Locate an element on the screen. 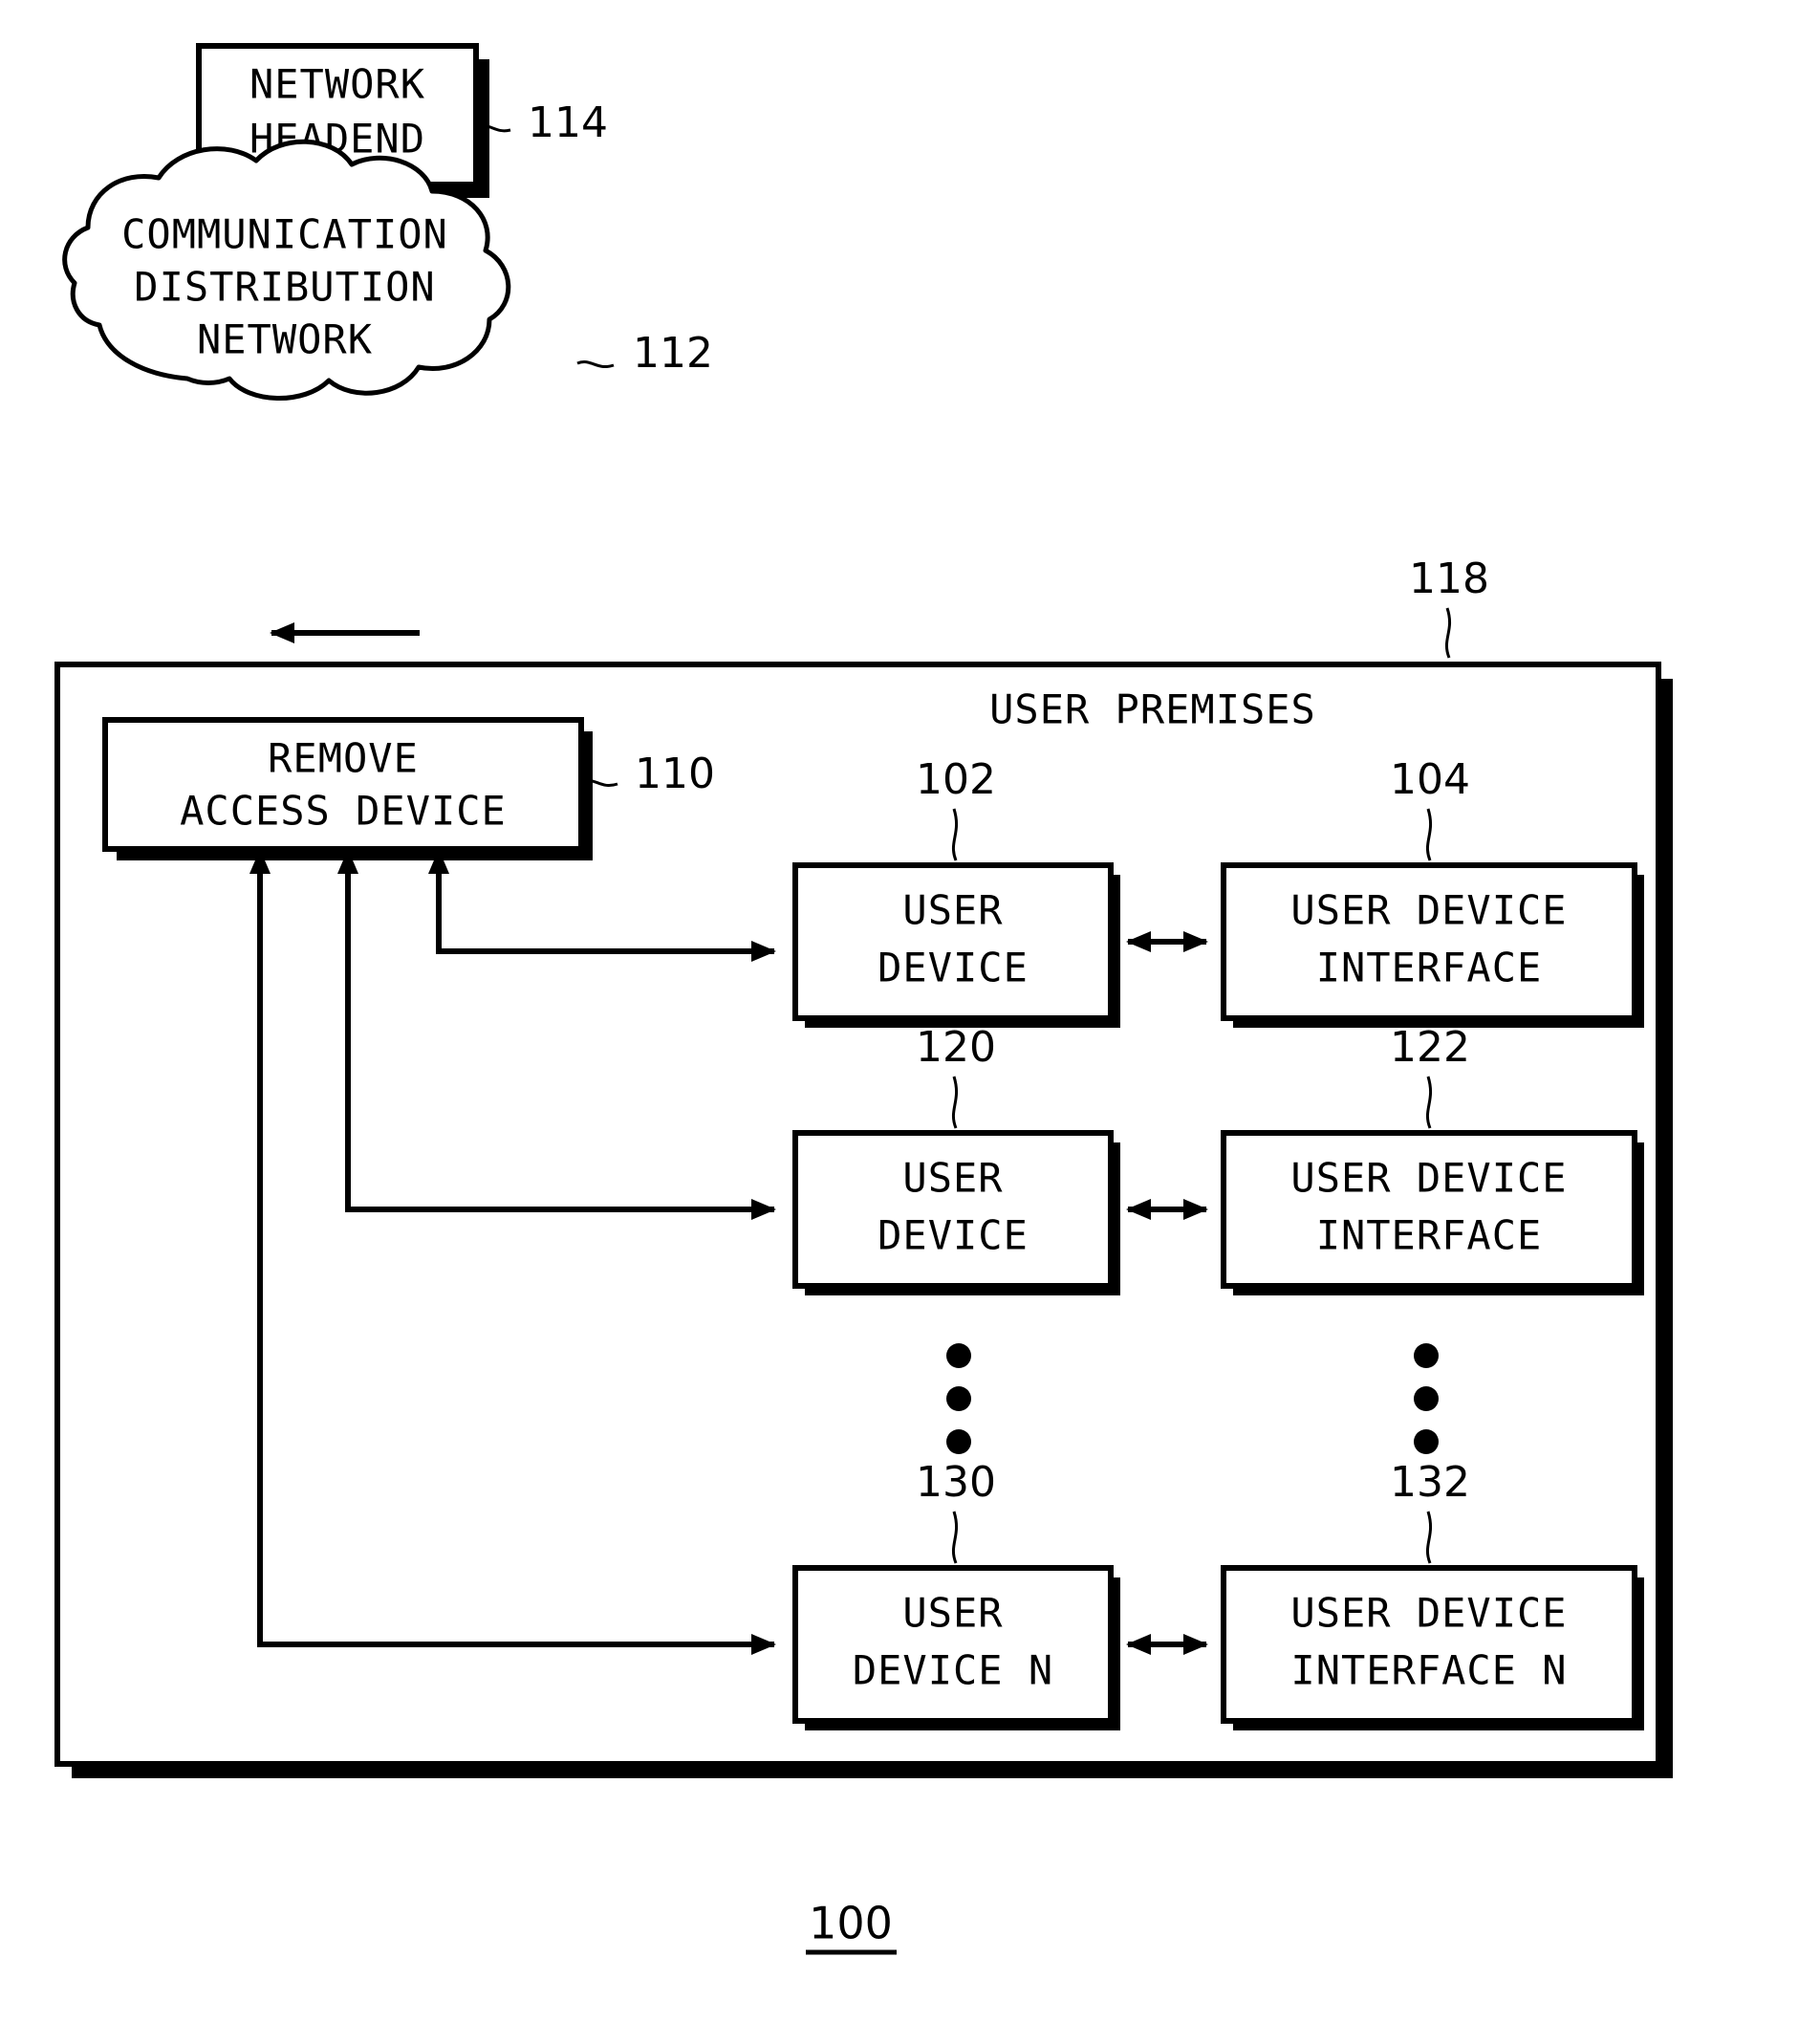 The width and height of the screenshot is (1820, 2023). user-device-interface-1-ref-number: 104 is located at coordinates (1430, 779).